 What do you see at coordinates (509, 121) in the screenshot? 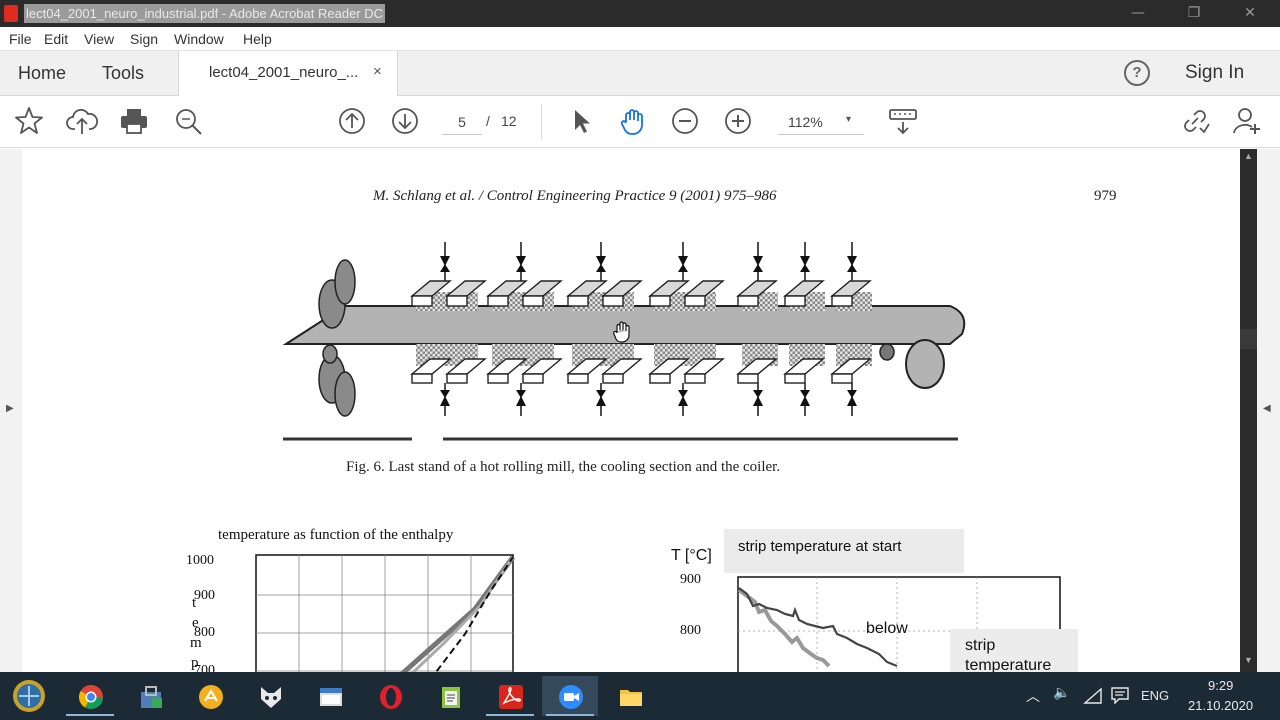
I see `page-total: 12` at bounding box center [509, 121].